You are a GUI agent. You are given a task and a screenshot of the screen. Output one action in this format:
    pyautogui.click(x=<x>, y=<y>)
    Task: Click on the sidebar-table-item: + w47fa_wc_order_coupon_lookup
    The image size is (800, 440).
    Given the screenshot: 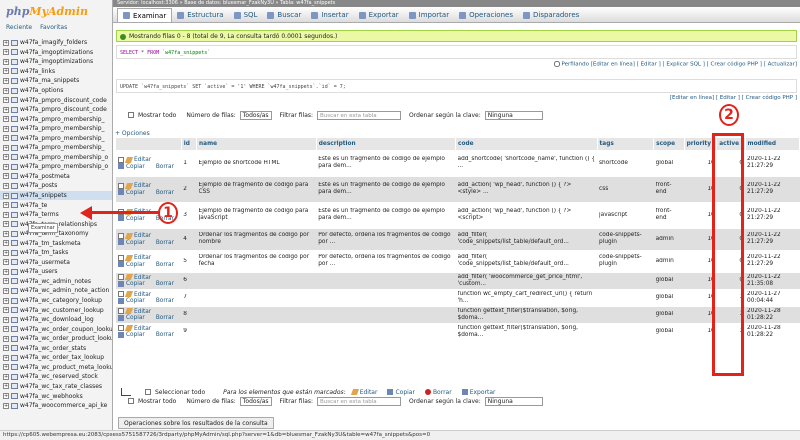 What is the action you would take?
    pyautogui.click(x=56, y=329)
    